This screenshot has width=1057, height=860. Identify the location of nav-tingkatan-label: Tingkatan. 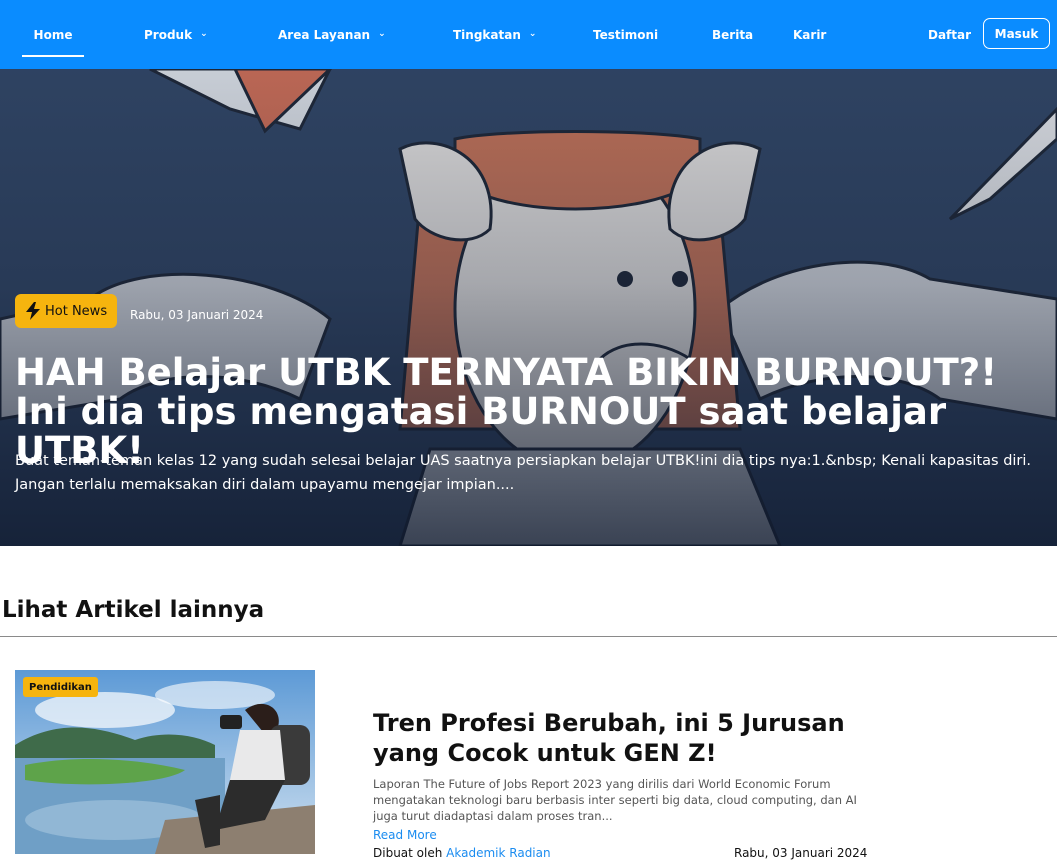
(487, 34).